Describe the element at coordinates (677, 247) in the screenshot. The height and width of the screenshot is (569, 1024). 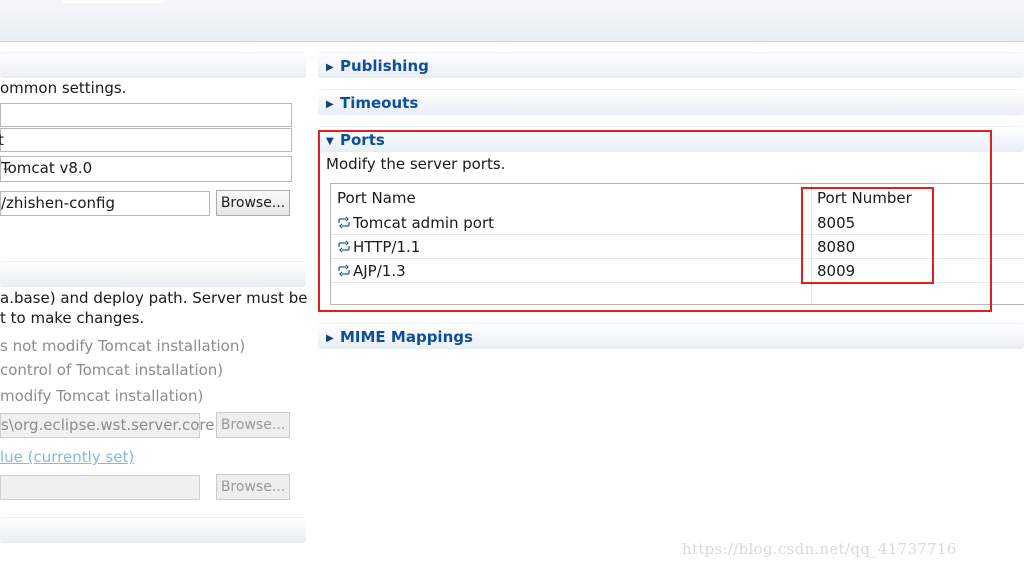
I see `table-row: HTTP/1.1 8080` at that location.